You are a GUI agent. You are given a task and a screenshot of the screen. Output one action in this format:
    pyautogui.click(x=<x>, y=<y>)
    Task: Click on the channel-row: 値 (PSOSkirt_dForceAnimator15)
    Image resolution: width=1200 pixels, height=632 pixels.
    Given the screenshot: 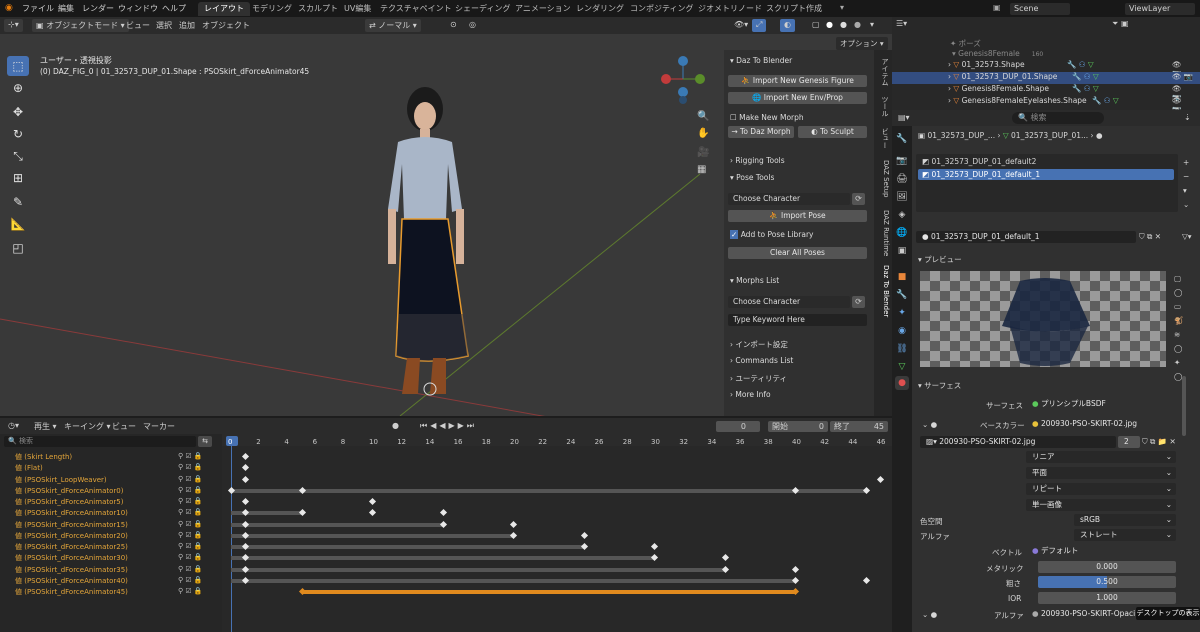 What is the action you would take?
    pyautogui.click(x=71, y=525)
    